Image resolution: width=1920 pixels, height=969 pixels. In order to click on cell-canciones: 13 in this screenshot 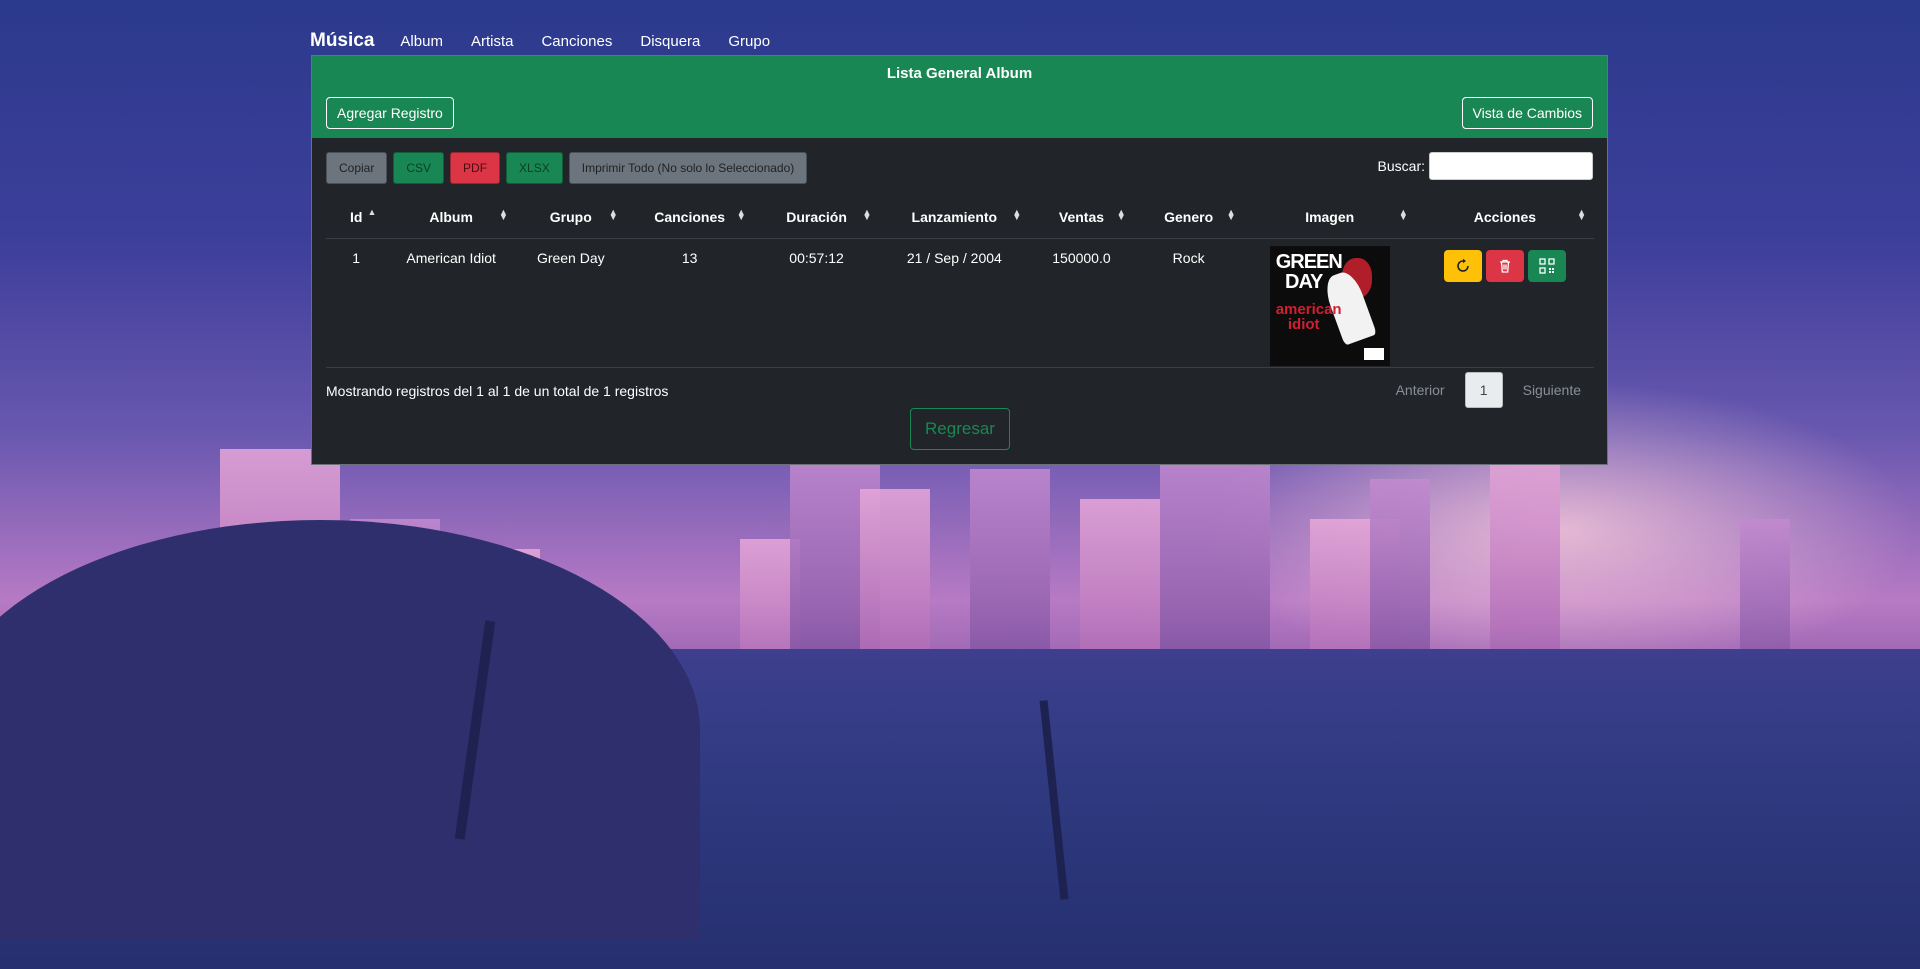, I will do `click(689, 303)`.